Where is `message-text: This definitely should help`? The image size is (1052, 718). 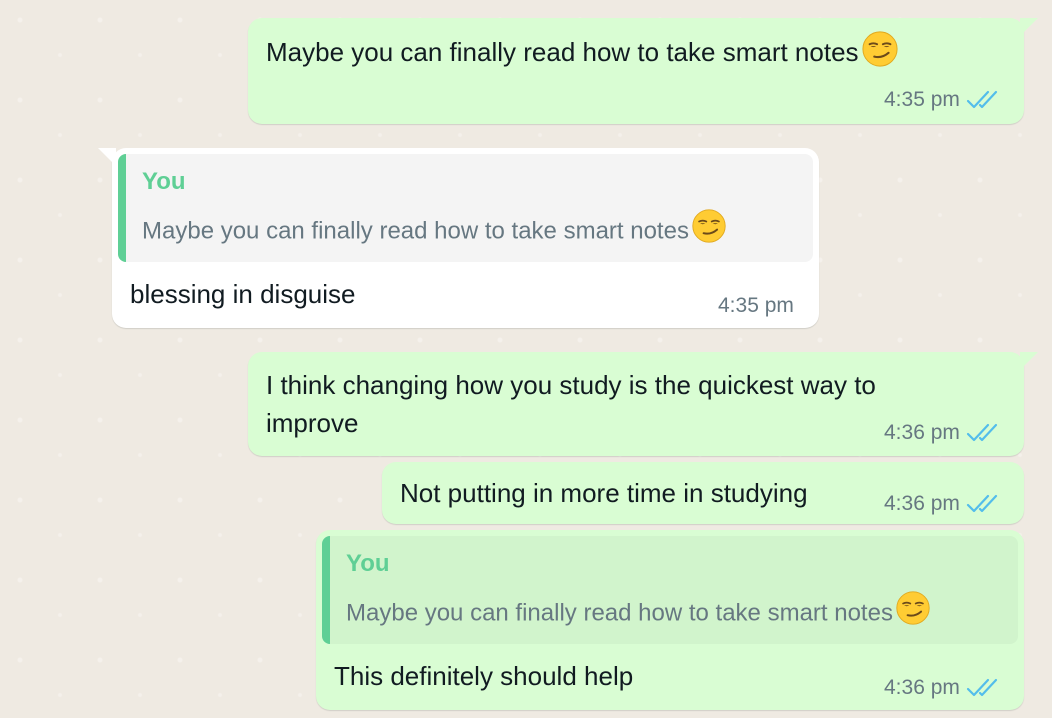 message-text: This definitely should help is located at coordinates (484, 676).